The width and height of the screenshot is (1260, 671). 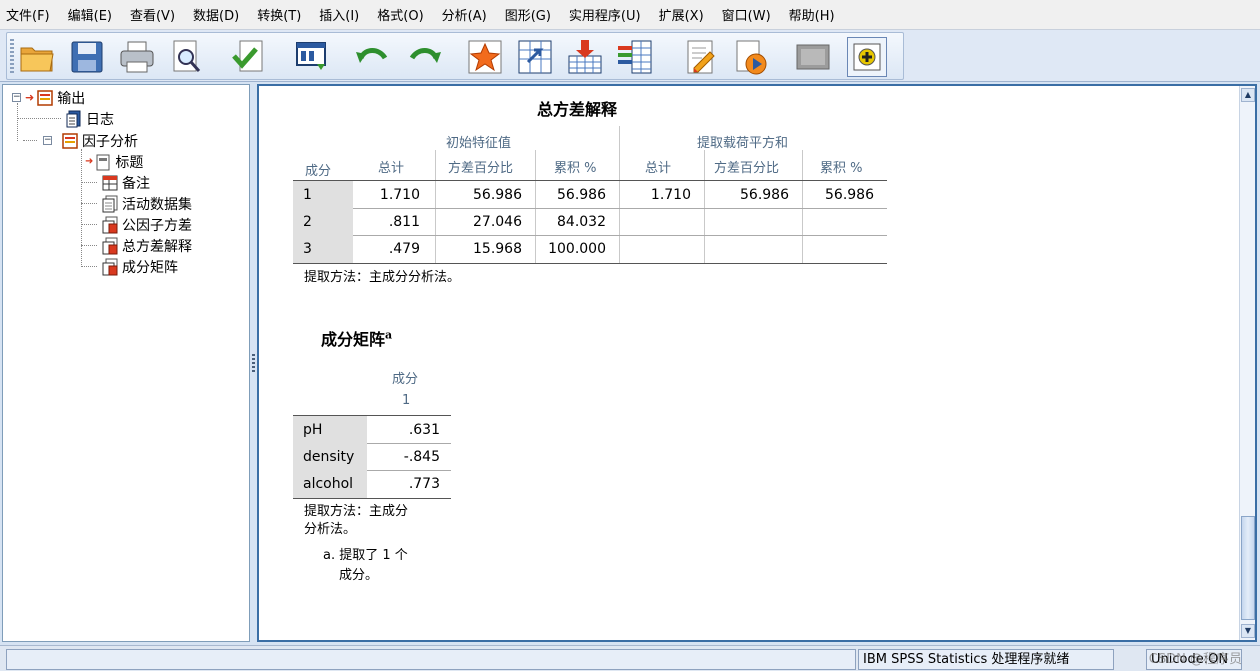 I want to click on notes-table-icon, so click(x=110, y=182).